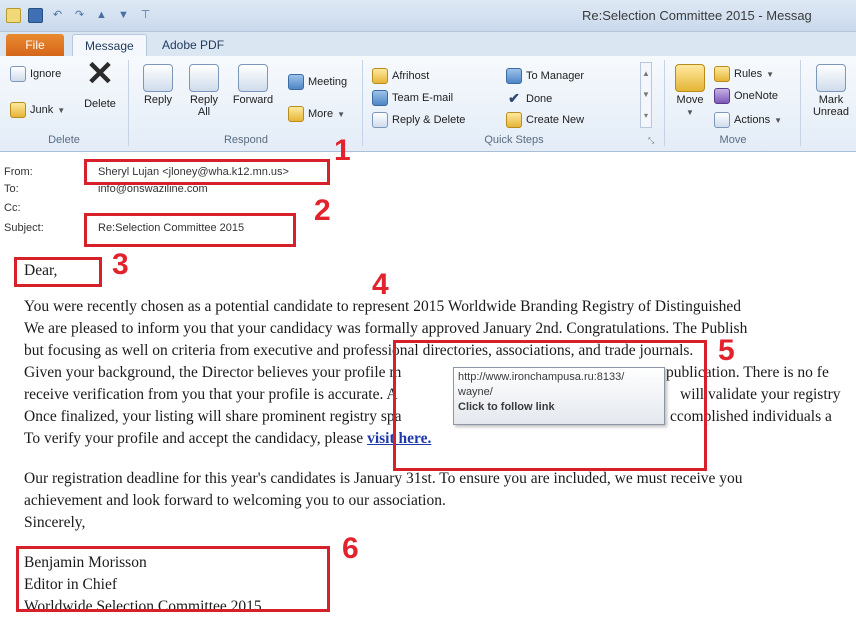 The width and height of the screenshot is (856, 632). What do you see at coordinates (18, 74) in the screenshot?
I see `ignore-icon` at bounding box center [18, 74].